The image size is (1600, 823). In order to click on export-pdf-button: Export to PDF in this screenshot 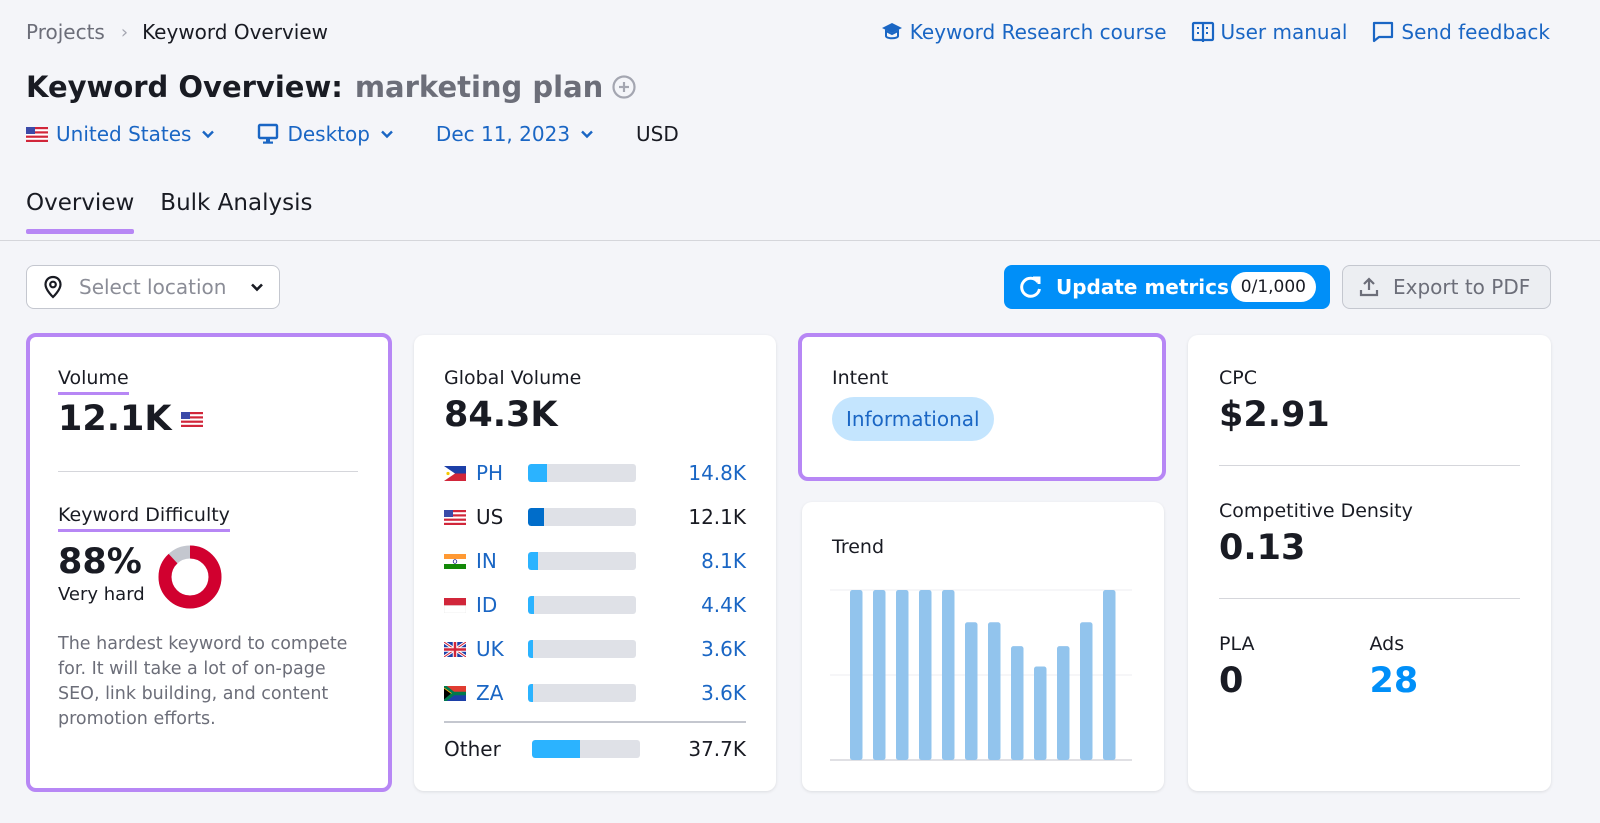, I will do `click(1446, 287)`.